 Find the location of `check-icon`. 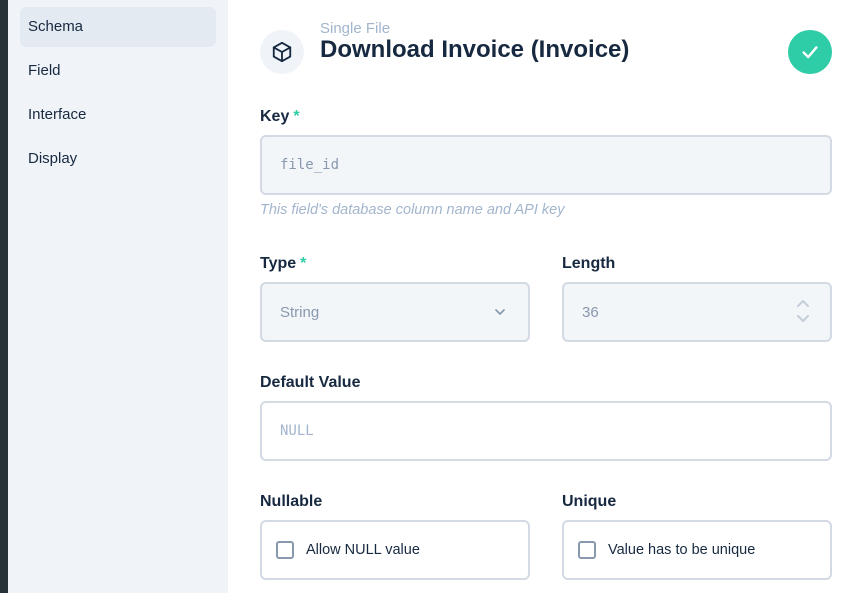

check-icon is located at coordinates (810, 52).